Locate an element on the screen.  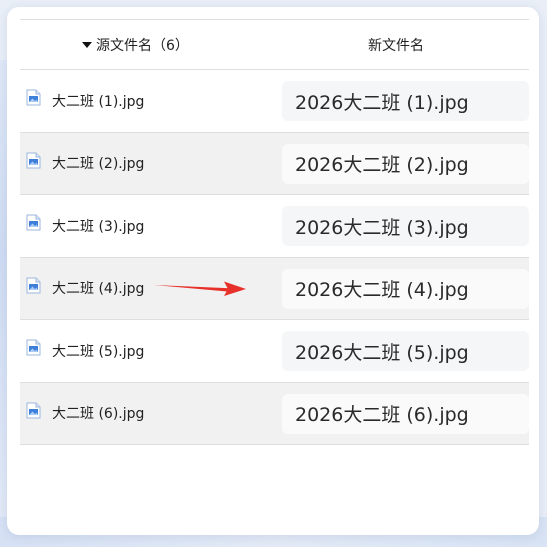
new-name-cell: 2026大二班 (4).jpg is located at coordinates (401, 289).